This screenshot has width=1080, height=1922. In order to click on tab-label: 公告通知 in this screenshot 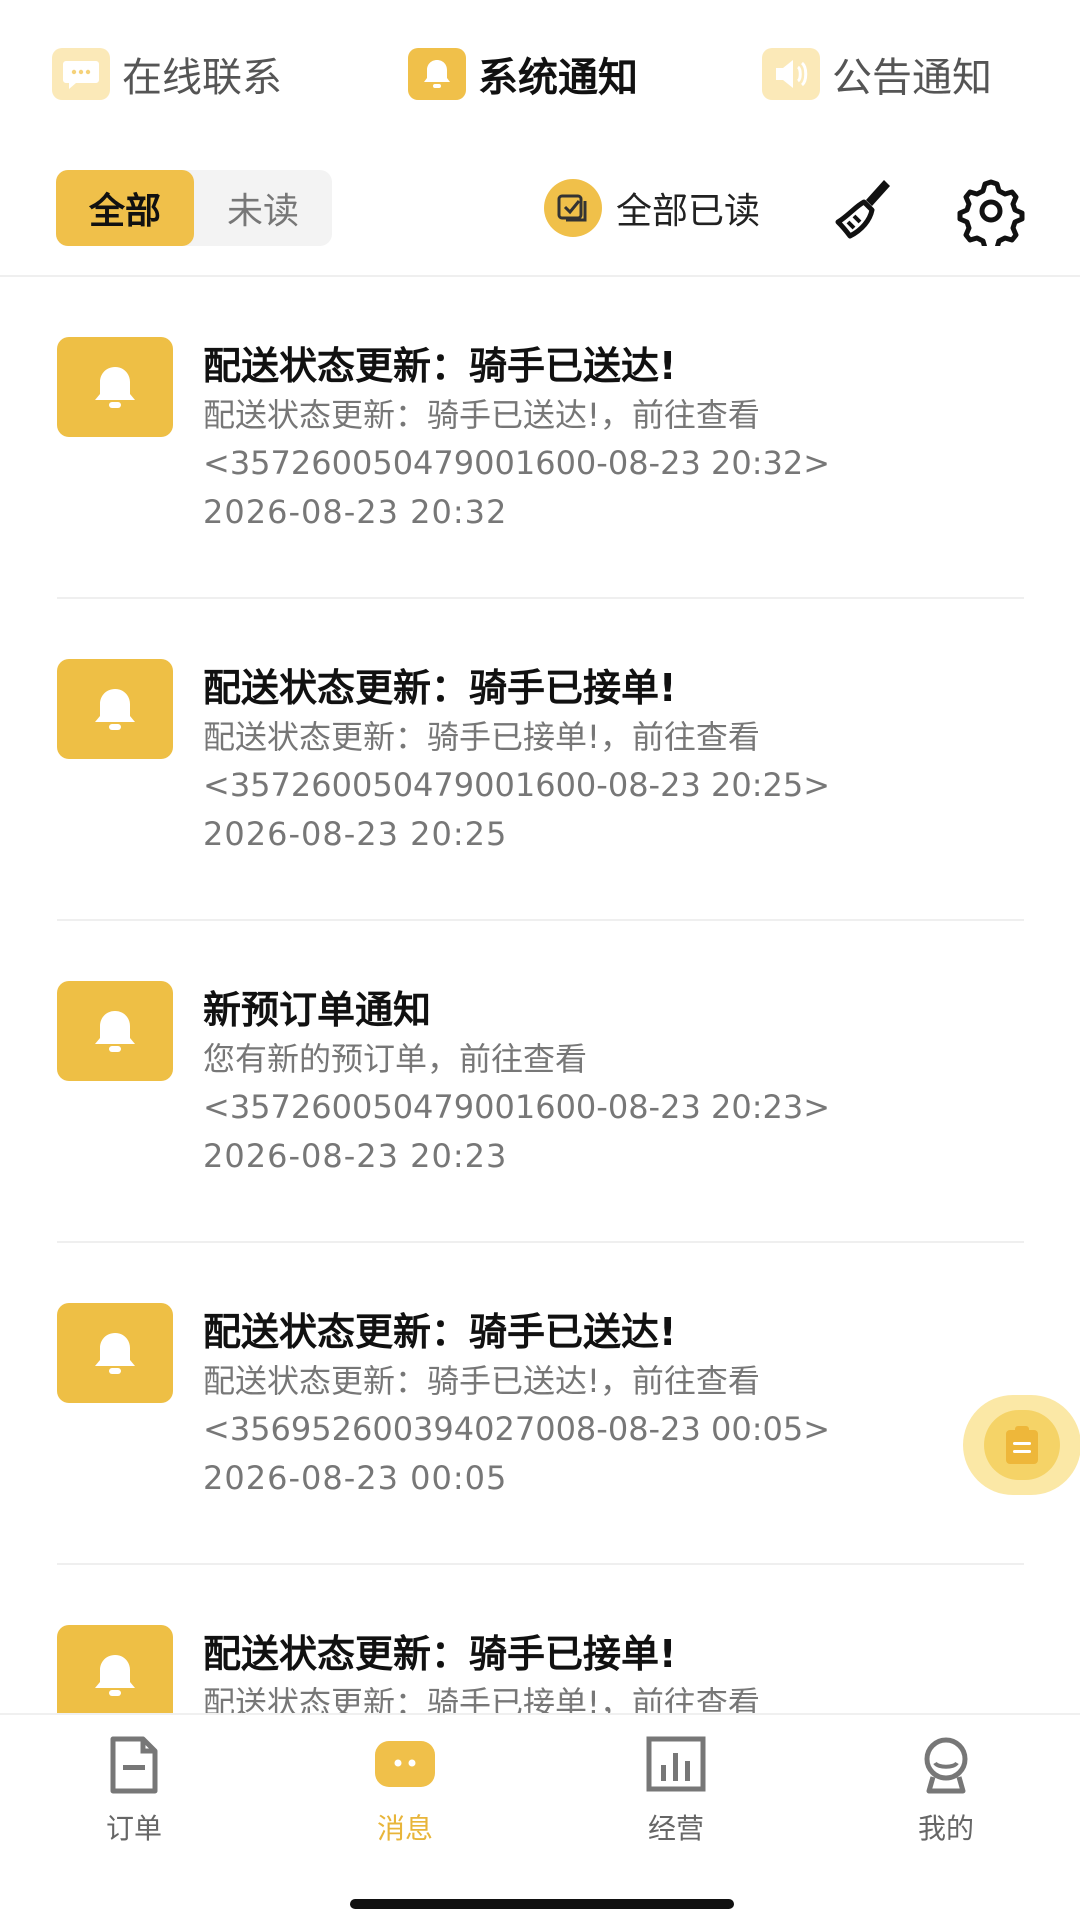, I will do `click(912, 78)`.